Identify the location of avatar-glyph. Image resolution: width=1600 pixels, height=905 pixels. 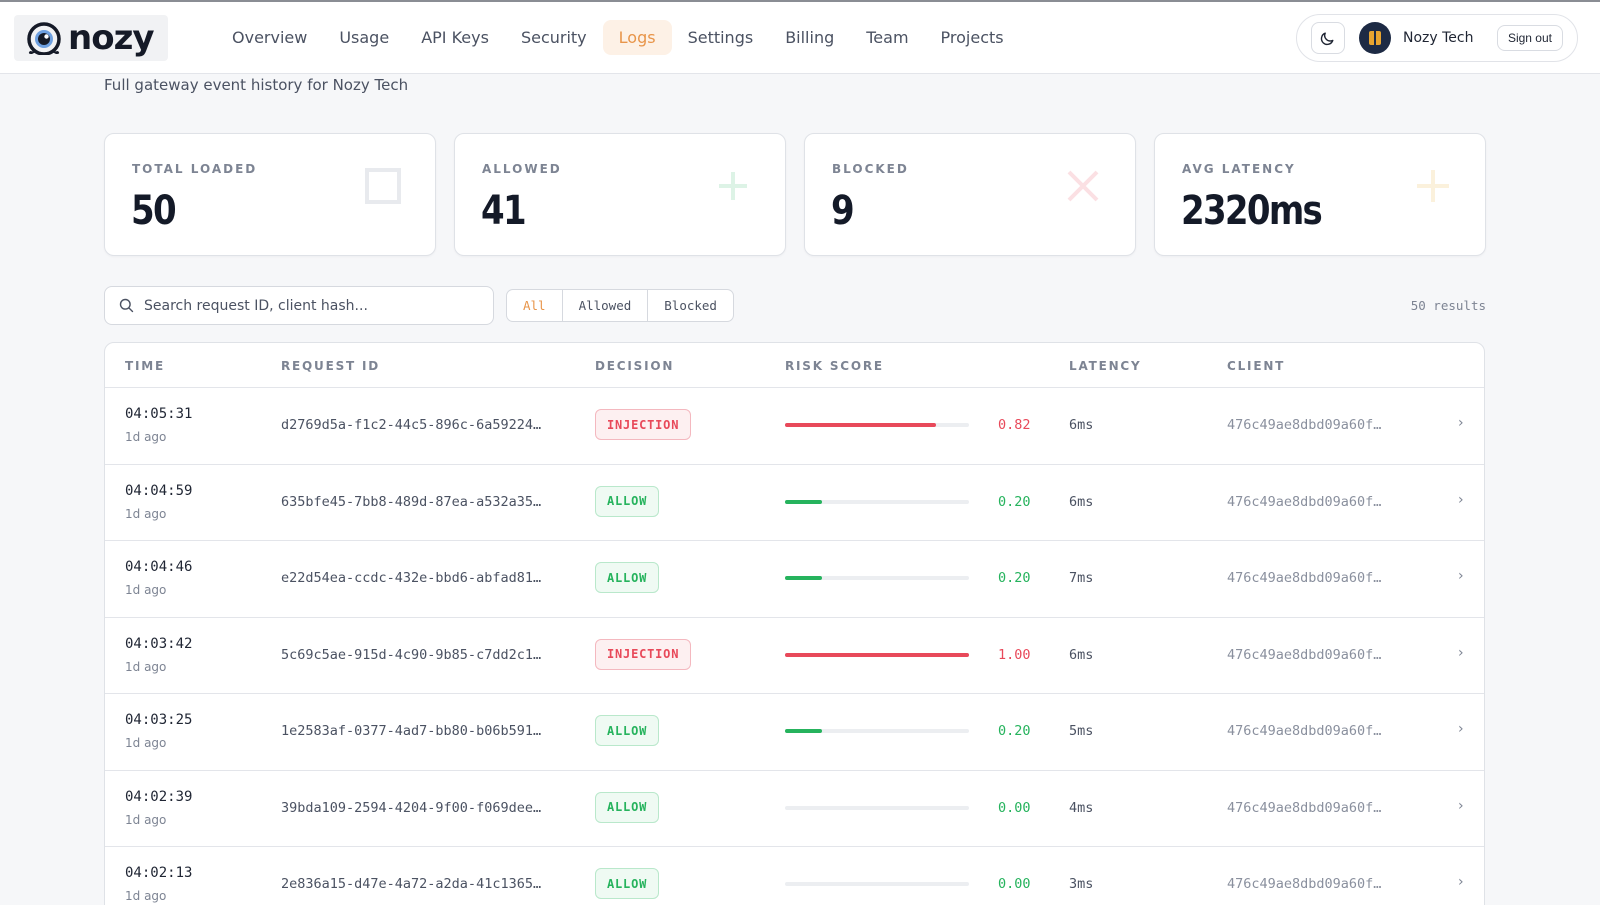
(1375, 38).